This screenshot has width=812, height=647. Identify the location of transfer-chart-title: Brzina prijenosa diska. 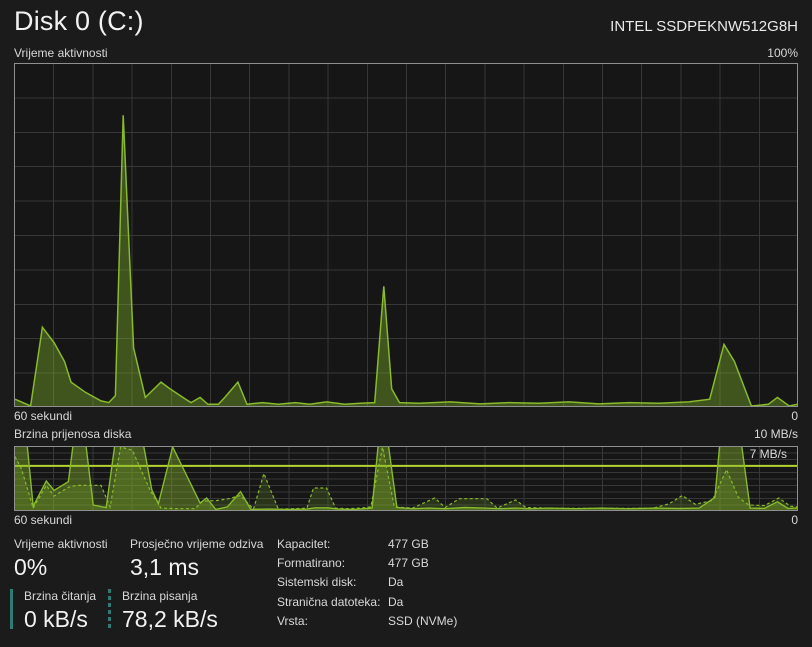
(73, 434).